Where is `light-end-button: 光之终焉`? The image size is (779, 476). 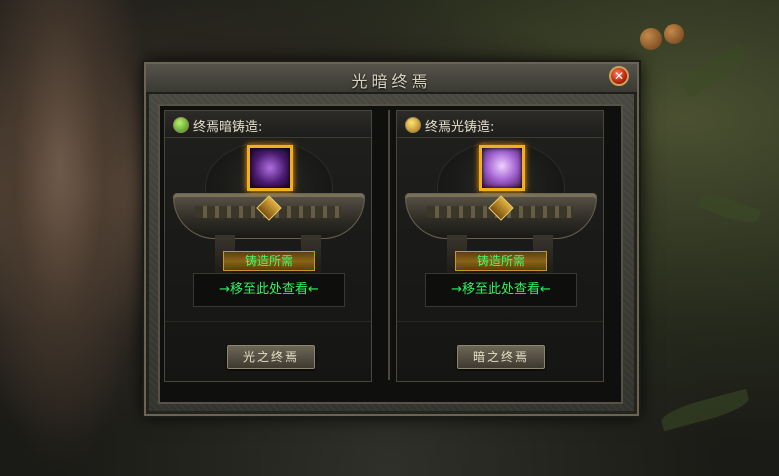
light-end-button: 光之终焉 is located at coordinates (271, 357).